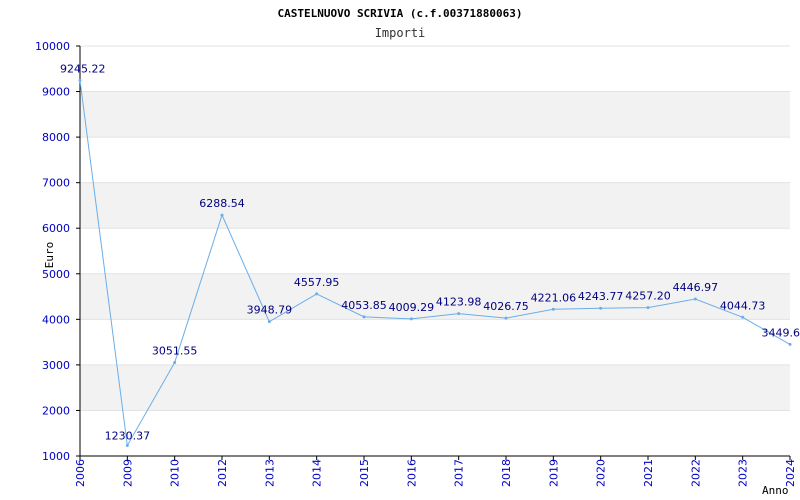 The image size is (800, 500). Describe the element at coordinates (743, 473) in the screenshot. I see `x-tick-label: 2023` at that location.